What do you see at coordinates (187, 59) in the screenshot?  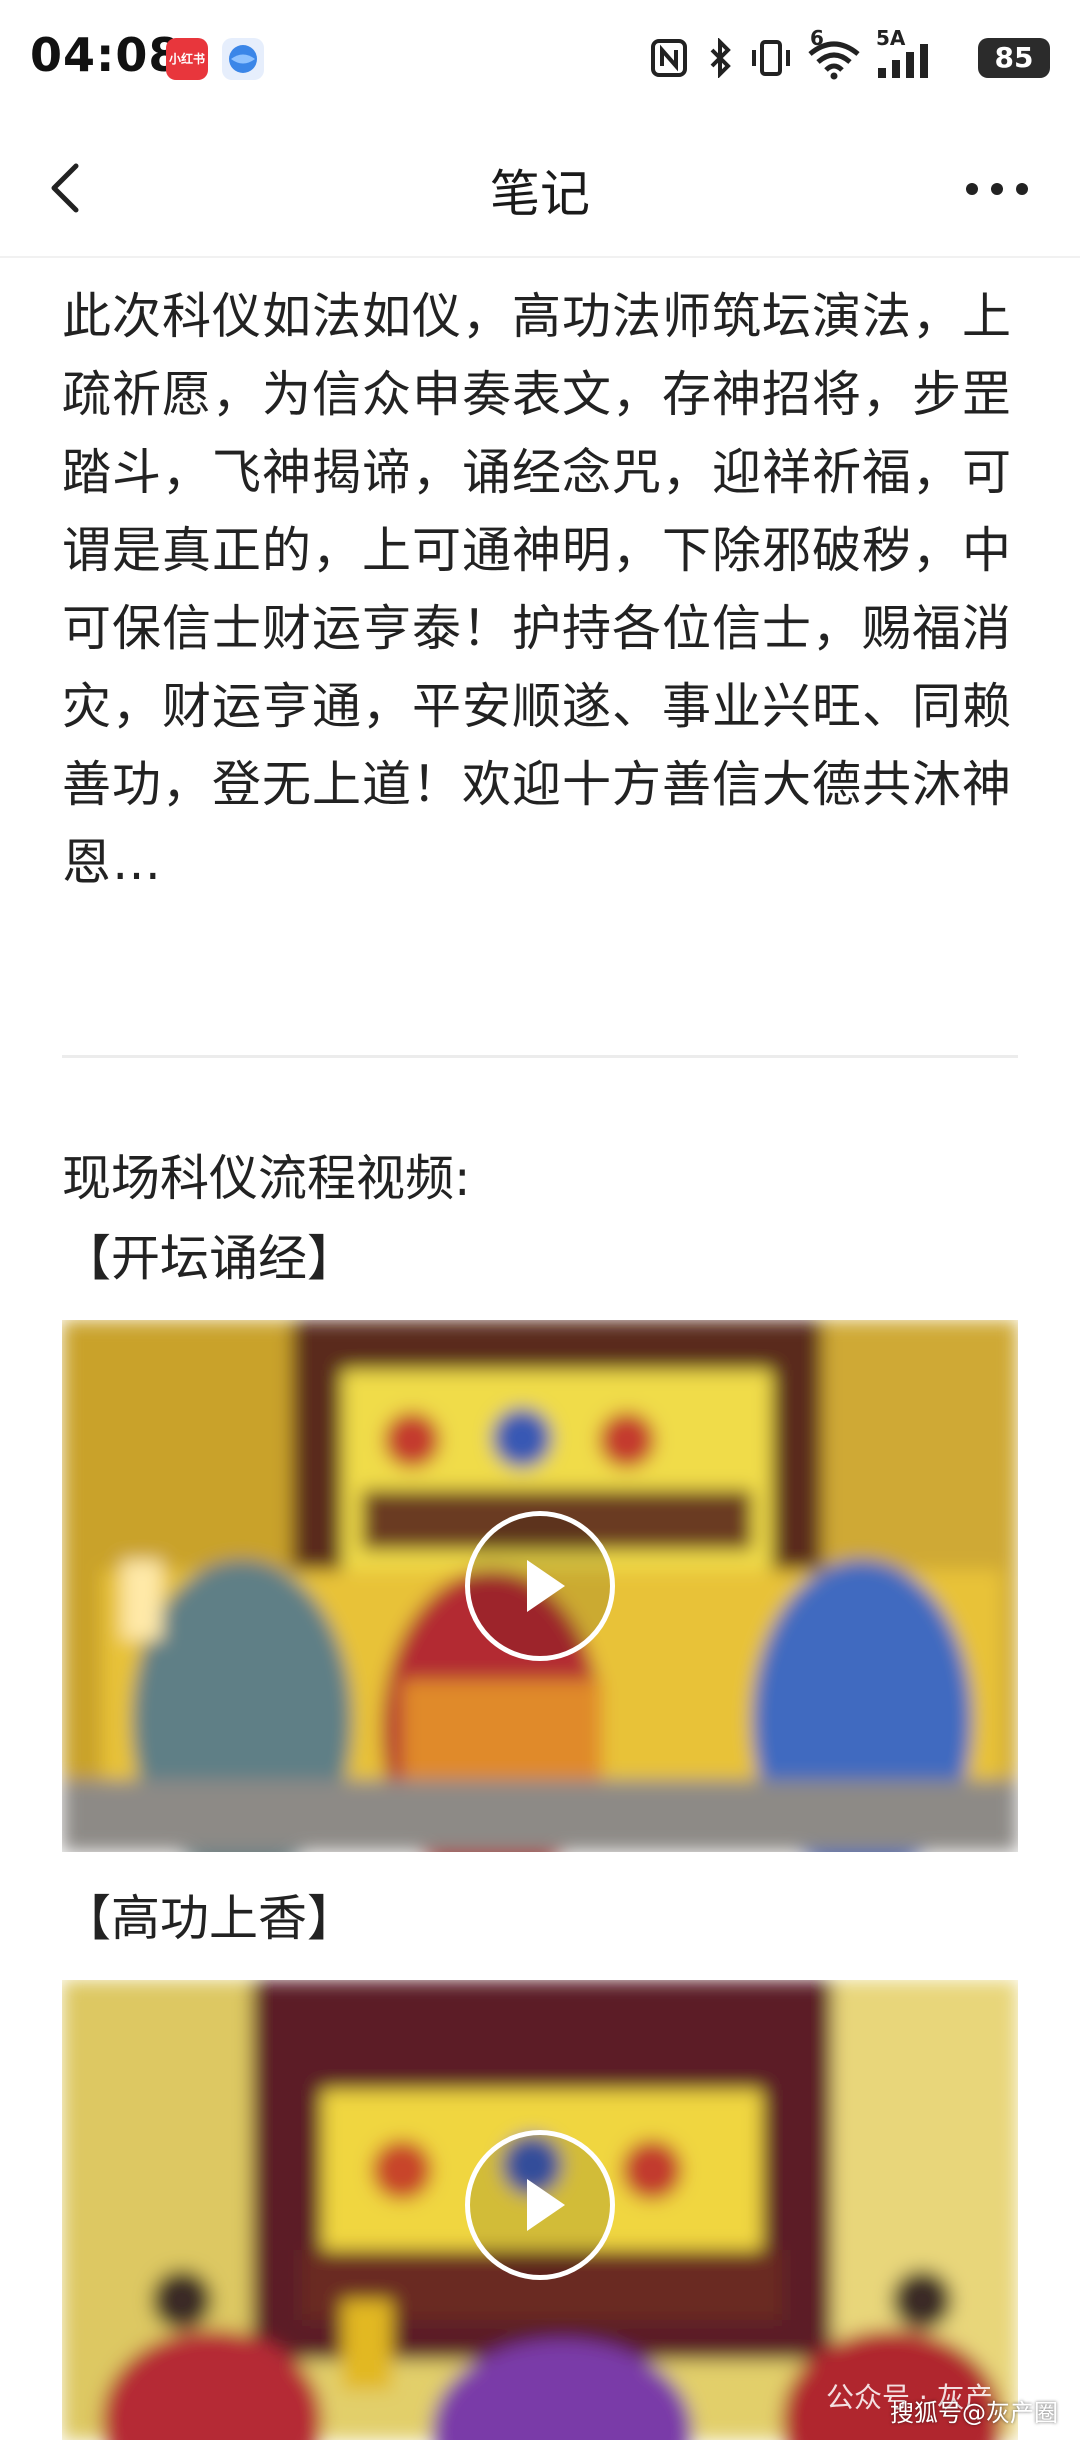 I see `xiaohongshu-app-icon: 小红书` at bounding box center [187, 59].